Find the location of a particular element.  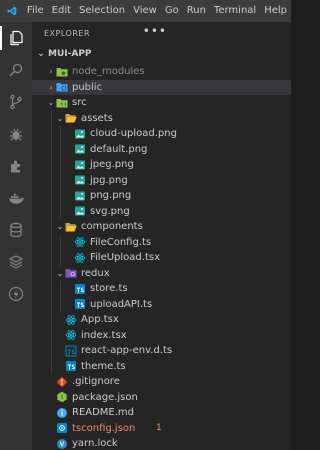

menu-help: Help is located at coordinates (275, 11).